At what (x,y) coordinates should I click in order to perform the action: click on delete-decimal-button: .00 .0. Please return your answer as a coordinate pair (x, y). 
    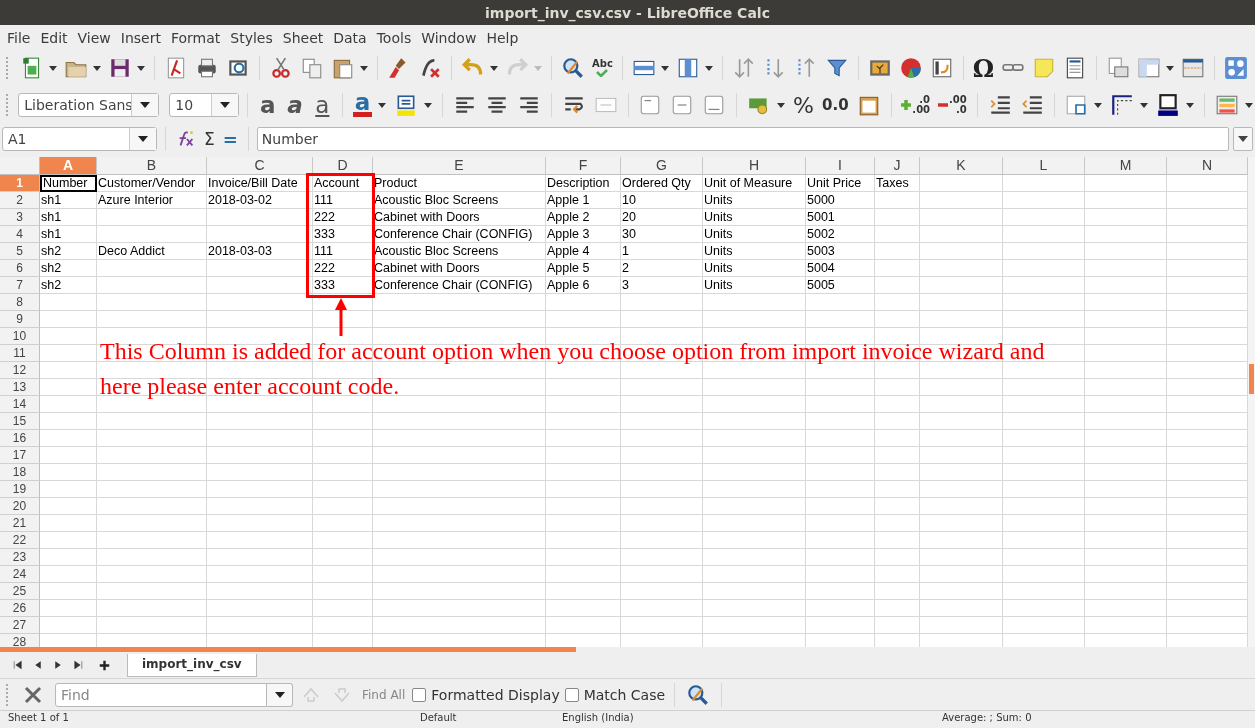
    Looking at the image, I should click on (952, 105).